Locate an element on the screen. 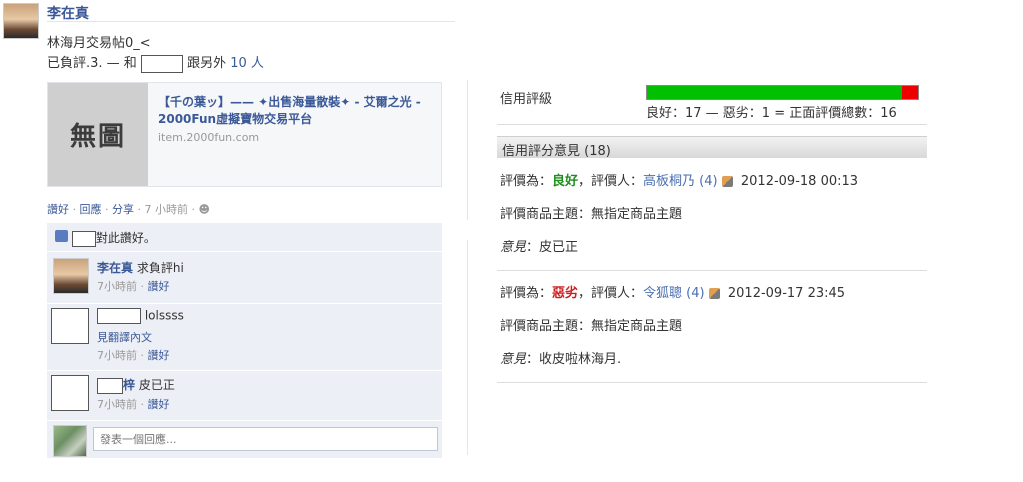 This screenshot has height=482, width=1023. post-time: 7 小時前 is located at coordinates (167, 209).